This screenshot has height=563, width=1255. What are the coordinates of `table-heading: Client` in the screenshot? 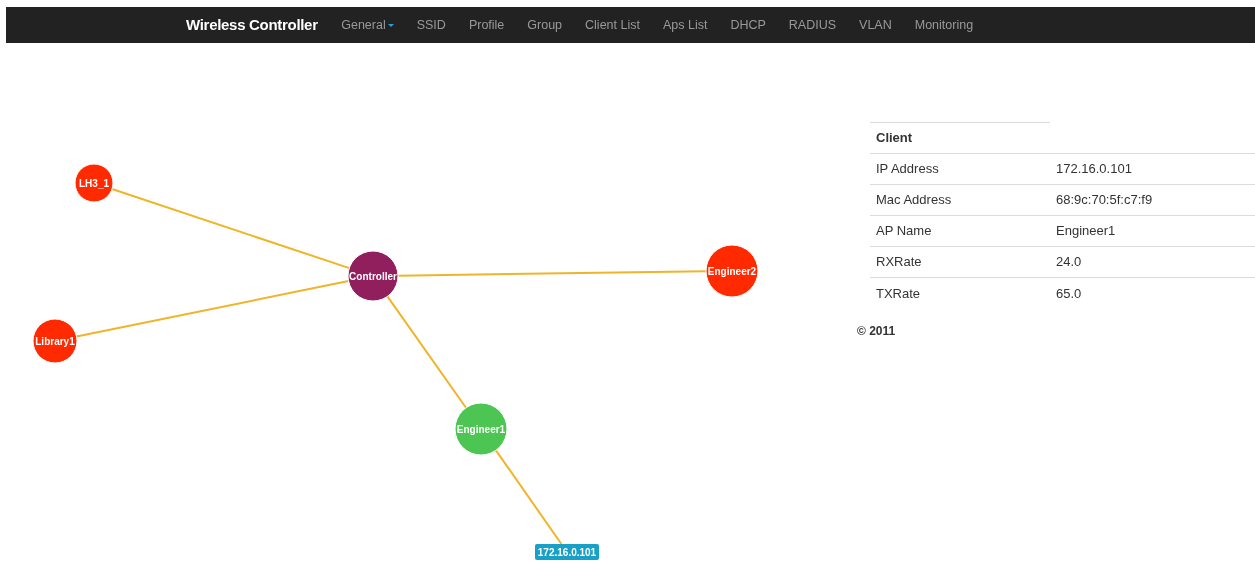 It's located at (960, 138).